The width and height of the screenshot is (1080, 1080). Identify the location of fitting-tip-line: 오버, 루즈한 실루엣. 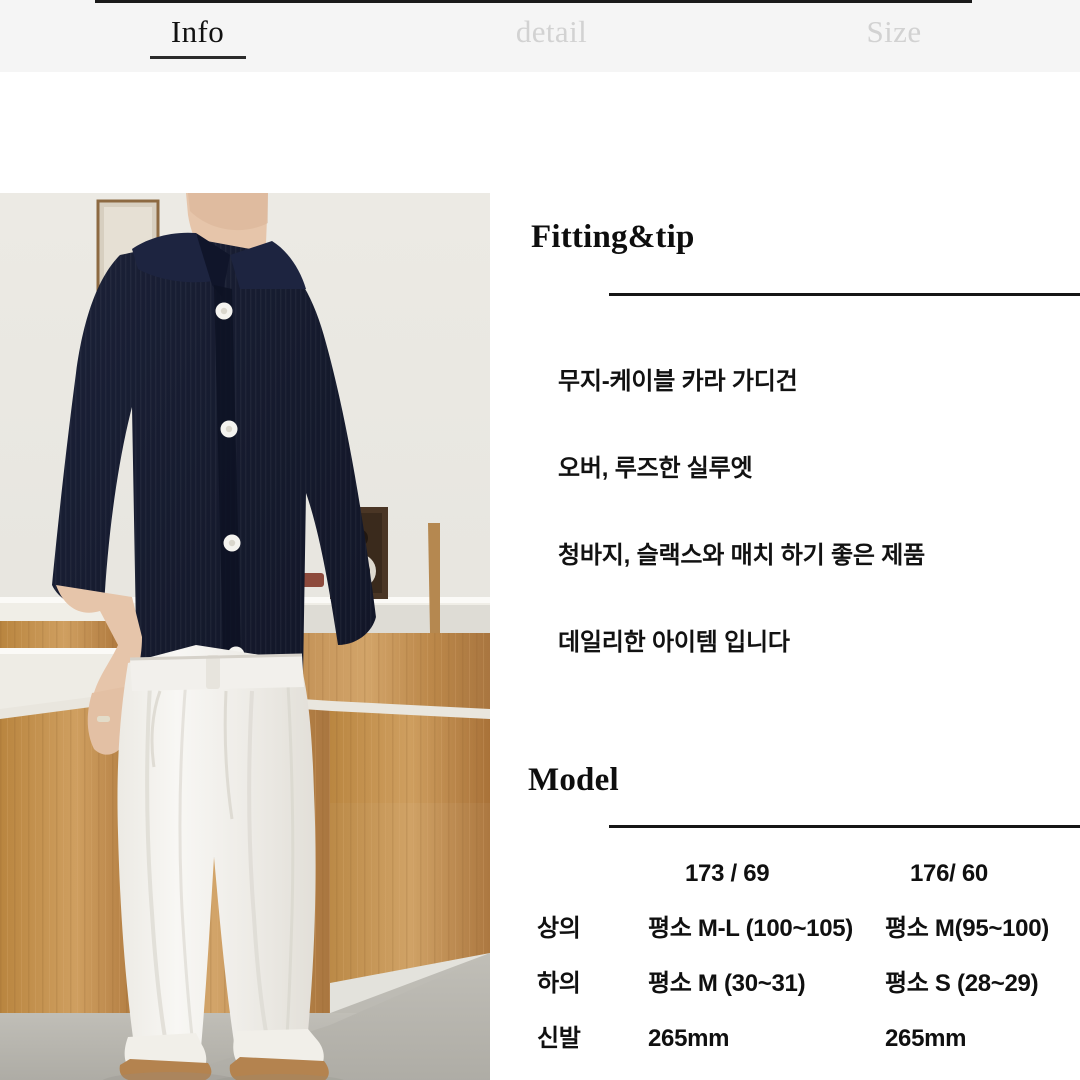
(655, 468).